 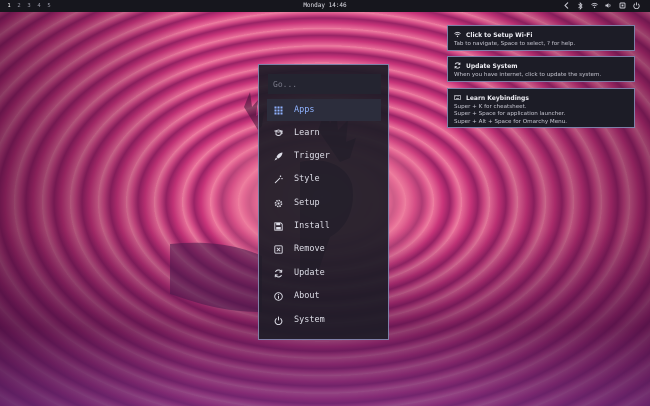 What do you see at coordinates (490, 106) in the screenshot?
I see `notification-body-line: Super + K for cheatsheet.` at bounding box center [490, 106].